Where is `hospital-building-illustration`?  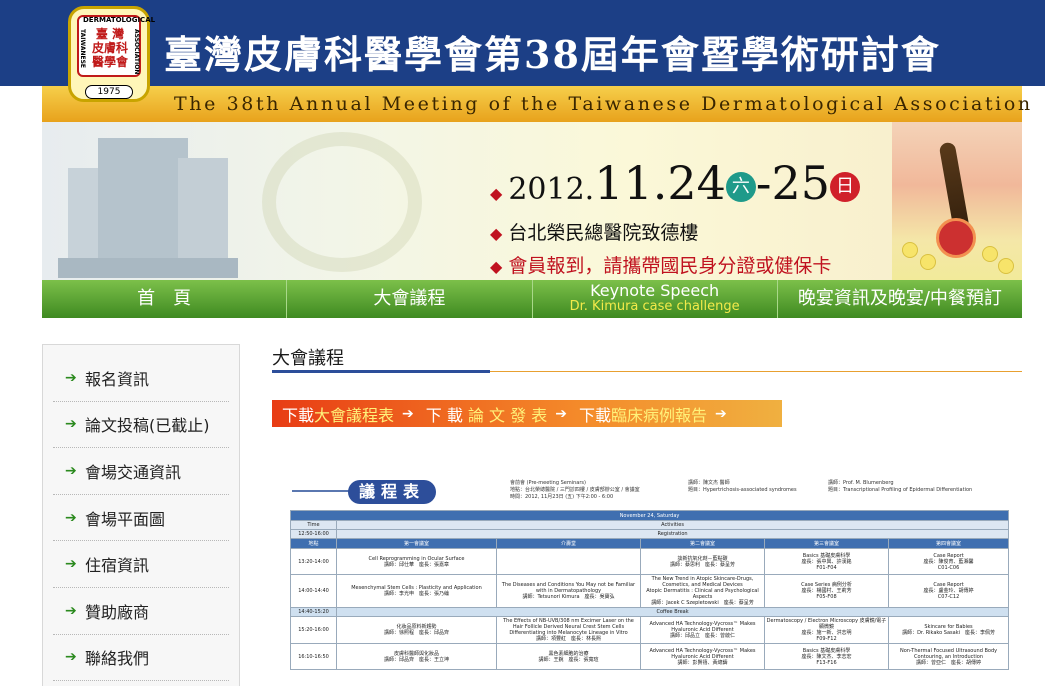
hospital-building-illustration is located at coordinates (148, 203).